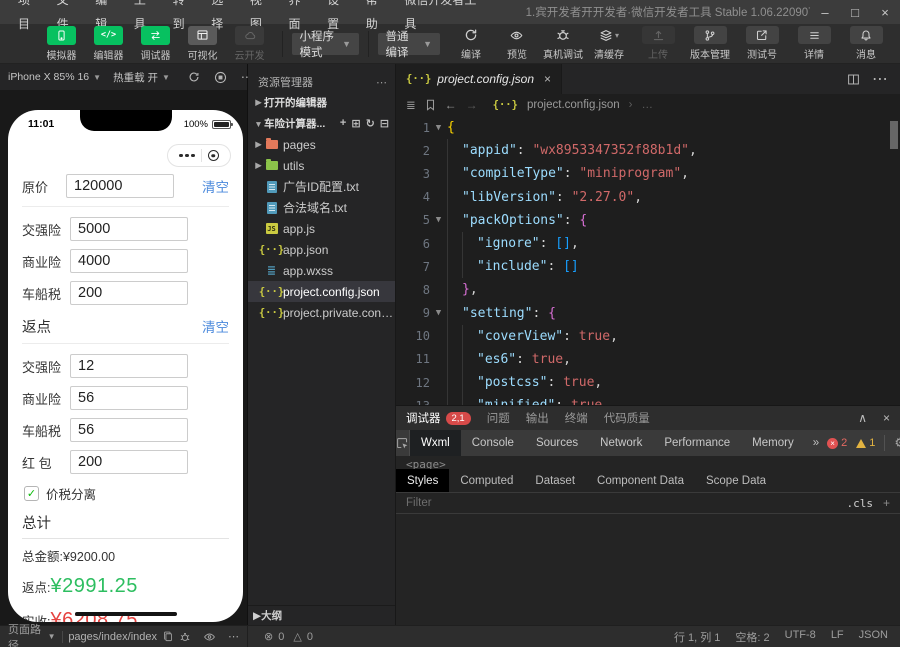 This screenshot has height=647, width=900. Describe the element at coordinates (855, 12) in the screenshot. I see `maximize-button: □` at that location.